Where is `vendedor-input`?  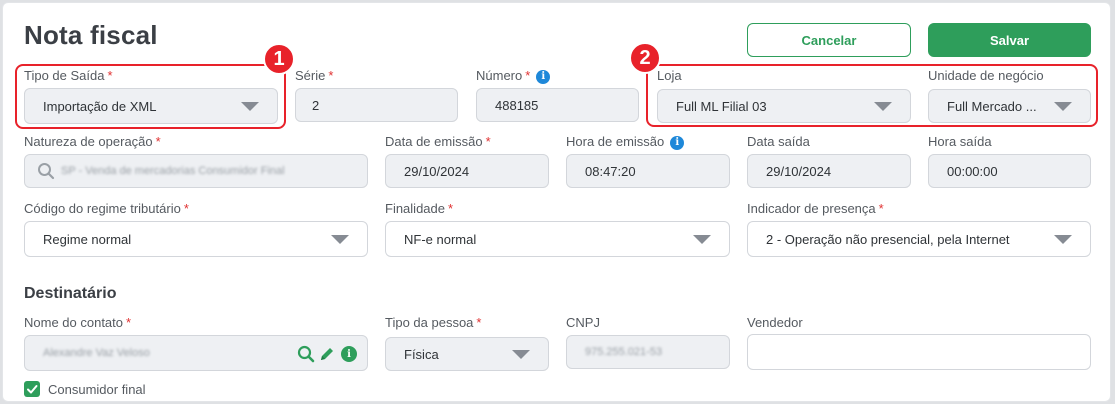 vendedor-input is located at coordinates (919, 352).